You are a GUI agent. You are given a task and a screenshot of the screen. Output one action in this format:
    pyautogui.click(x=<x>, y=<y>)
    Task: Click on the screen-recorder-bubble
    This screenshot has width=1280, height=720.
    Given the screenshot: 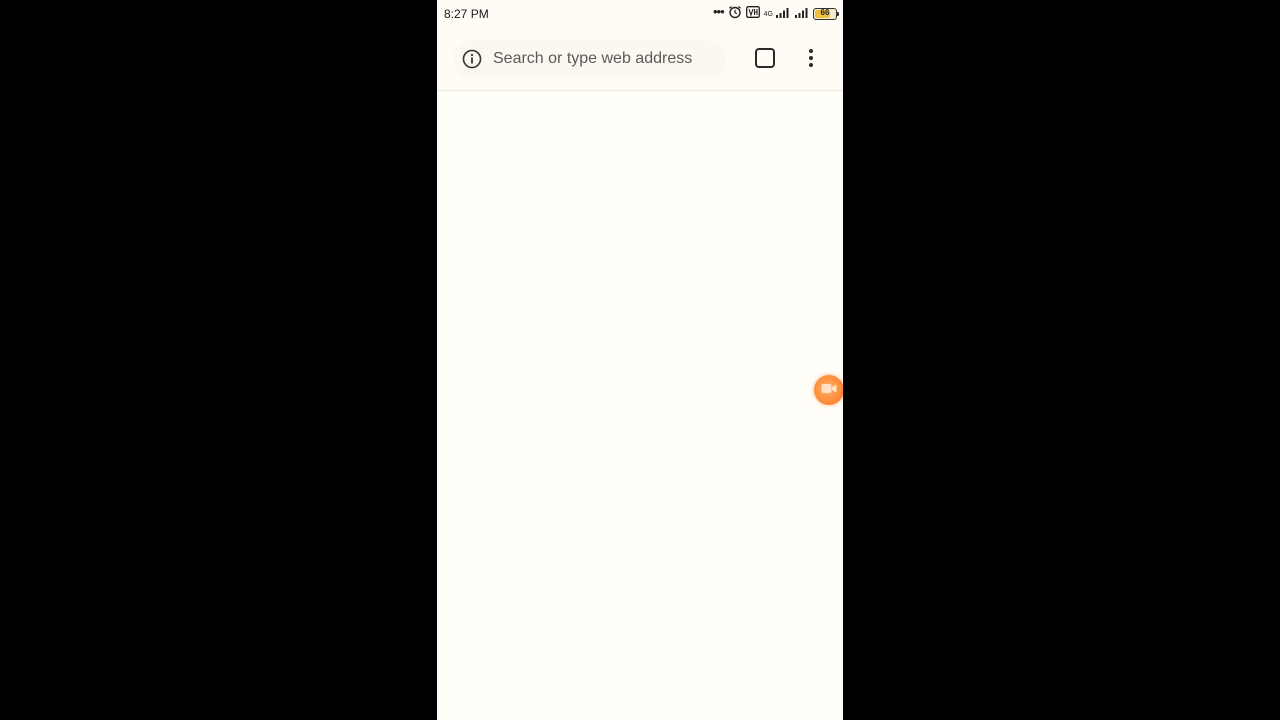 What is the action you would take?
    pyautogui.click(x=828, y=390)
    